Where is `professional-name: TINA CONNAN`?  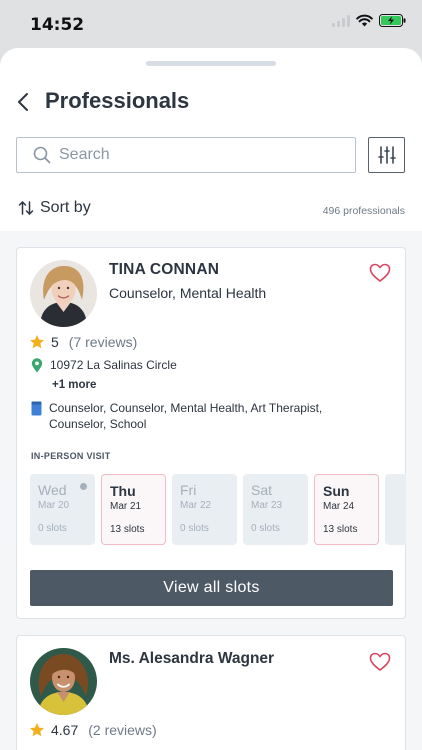 professional-name: TINA CONNAN is located at coordinates (164, 270).